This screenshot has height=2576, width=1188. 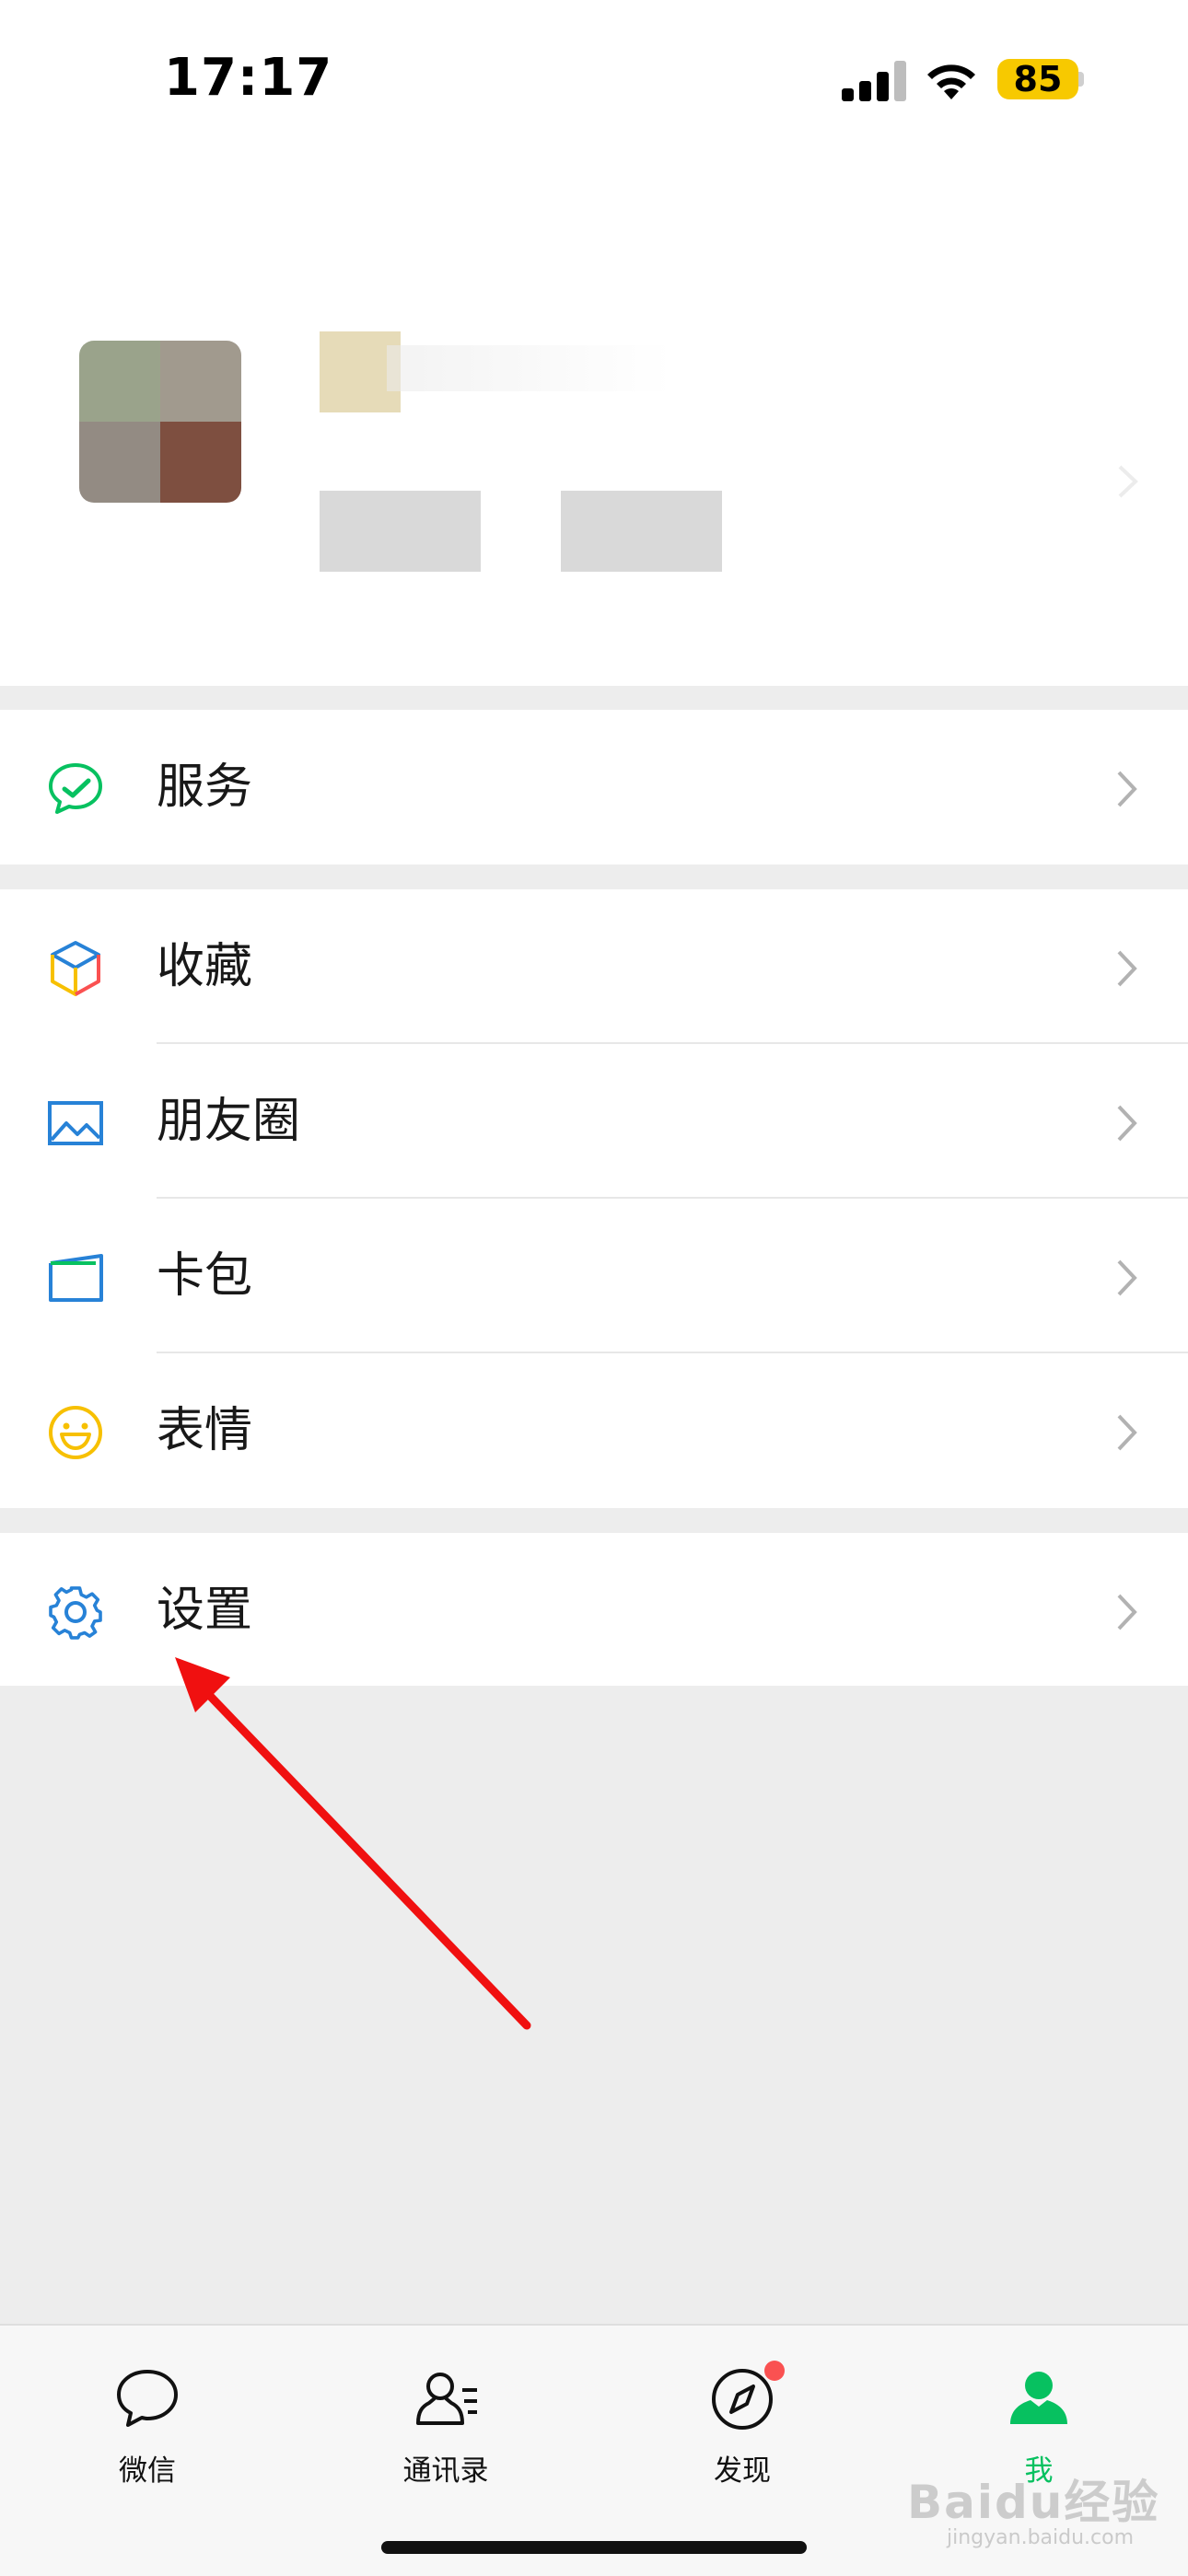 What do you see at coordinates (1038, 2398) in the screenshot?
I see `person-icon` at bounding box center [1038, 2398].